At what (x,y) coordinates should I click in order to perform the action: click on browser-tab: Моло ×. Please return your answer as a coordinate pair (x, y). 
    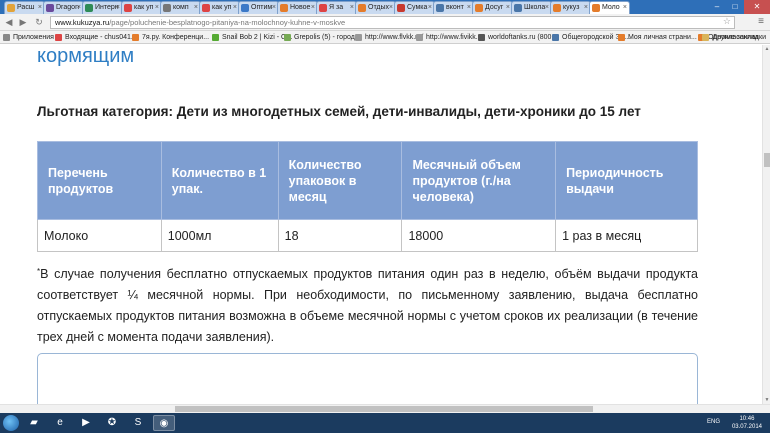
    Looking at the image, I should click on (609, 7).